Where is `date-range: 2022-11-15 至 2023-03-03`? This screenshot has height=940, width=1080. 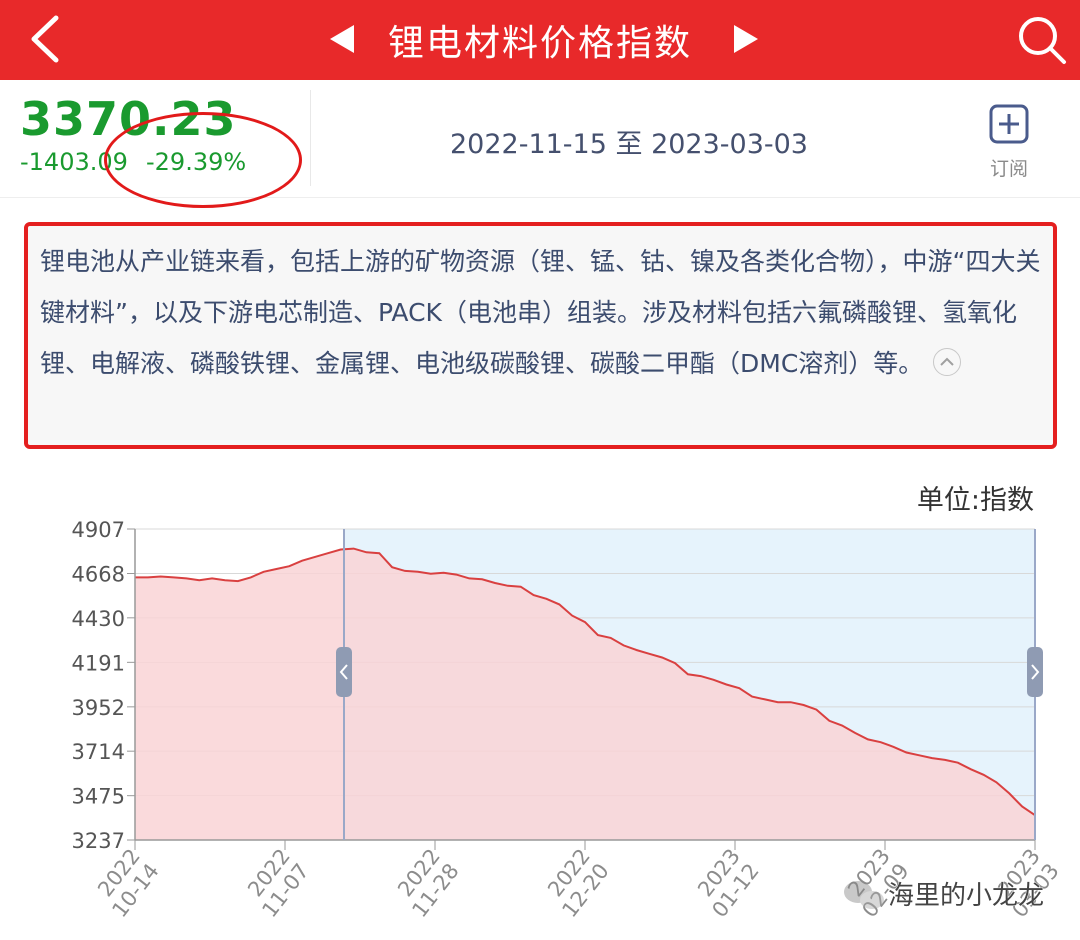 date-range: 2022-11-15 至 2023-03-03 is located at coordinates (629, 144).